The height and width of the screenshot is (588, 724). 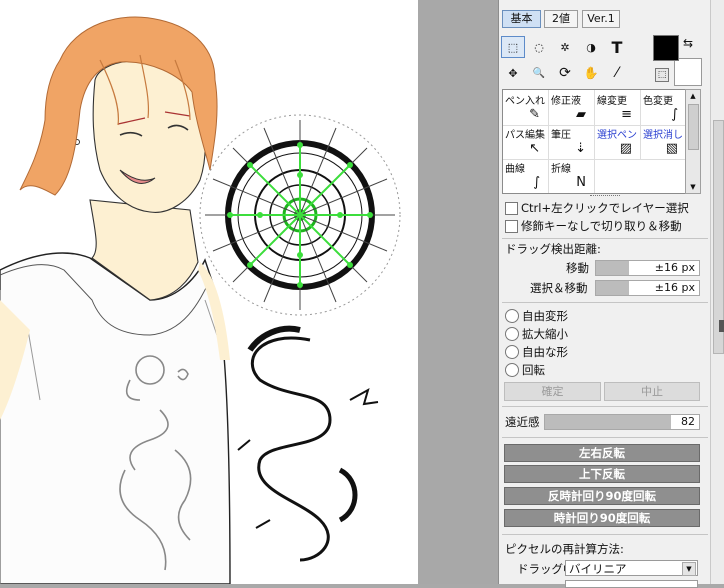 What do you see at coordinates (652, 391) in the screenshot?
I see `cancel-button: 中止` at bounding box center [652, 391].